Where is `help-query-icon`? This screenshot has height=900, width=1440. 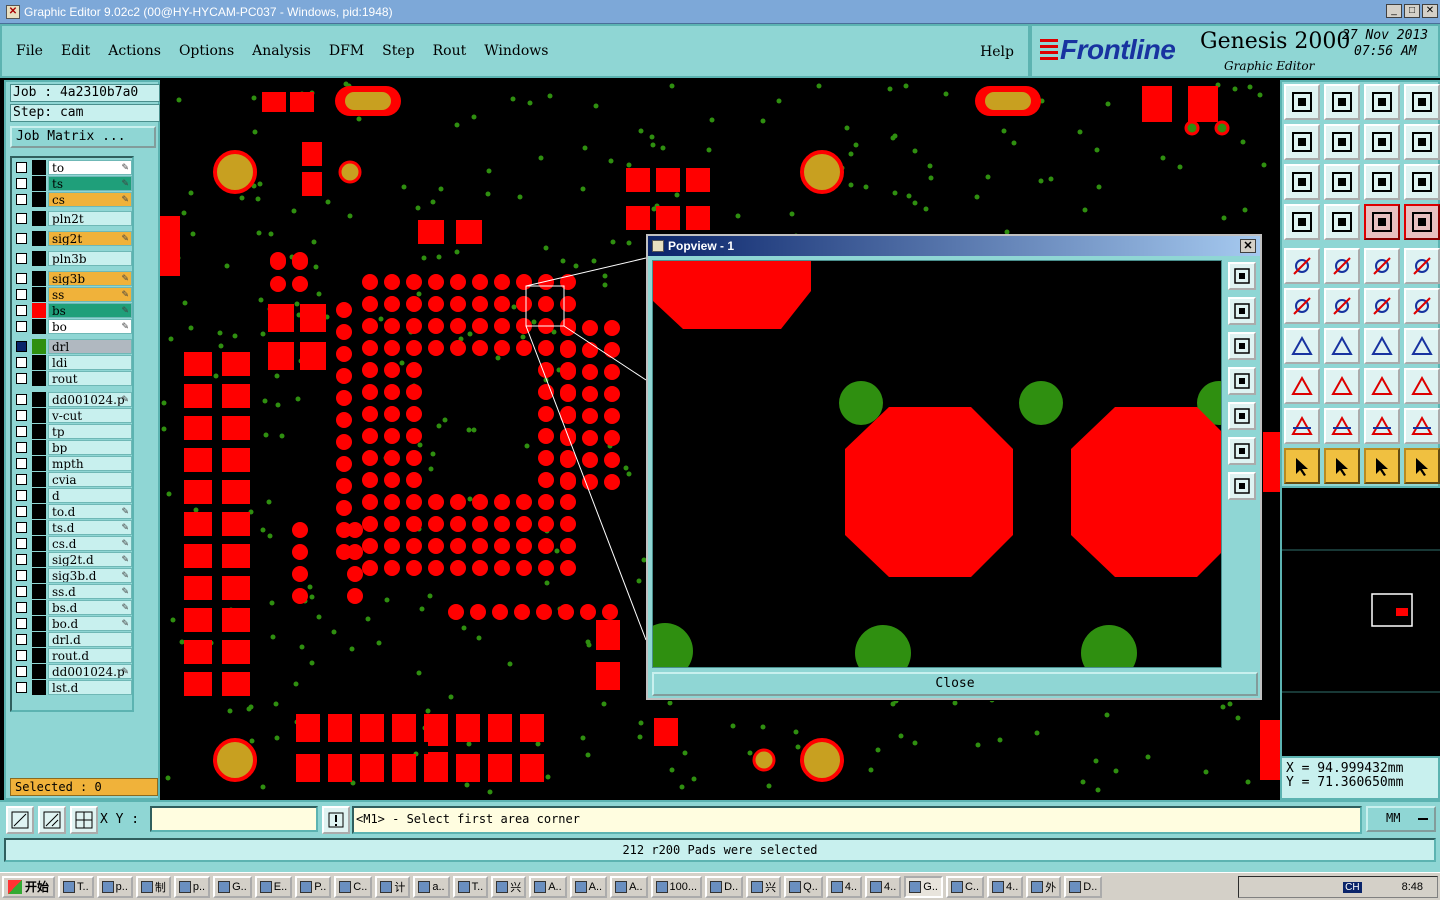 help-query-icon is located at coordinates (1422, 182).